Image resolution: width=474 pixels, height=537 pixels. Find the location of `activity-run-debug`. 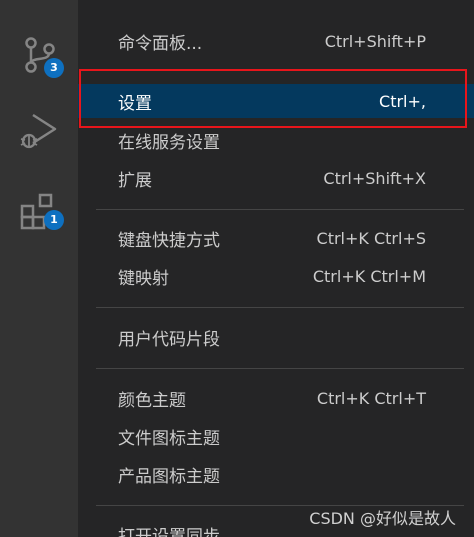

activity-run-debug is located at coordinates (39, 131).